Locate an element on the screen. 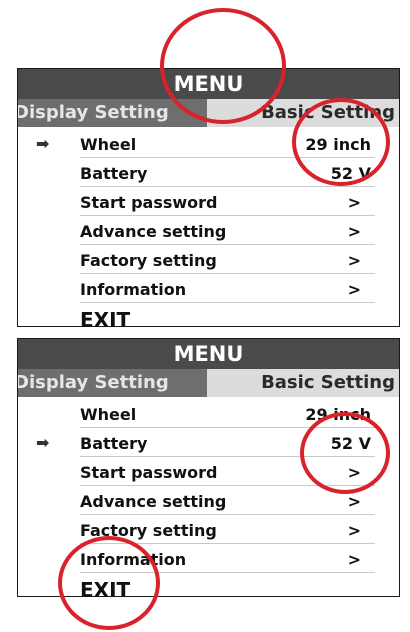 This screenshot has width=410, height=632. row-wheel: ➡ Wheel 29 inch is located at coordinates (205, 143).